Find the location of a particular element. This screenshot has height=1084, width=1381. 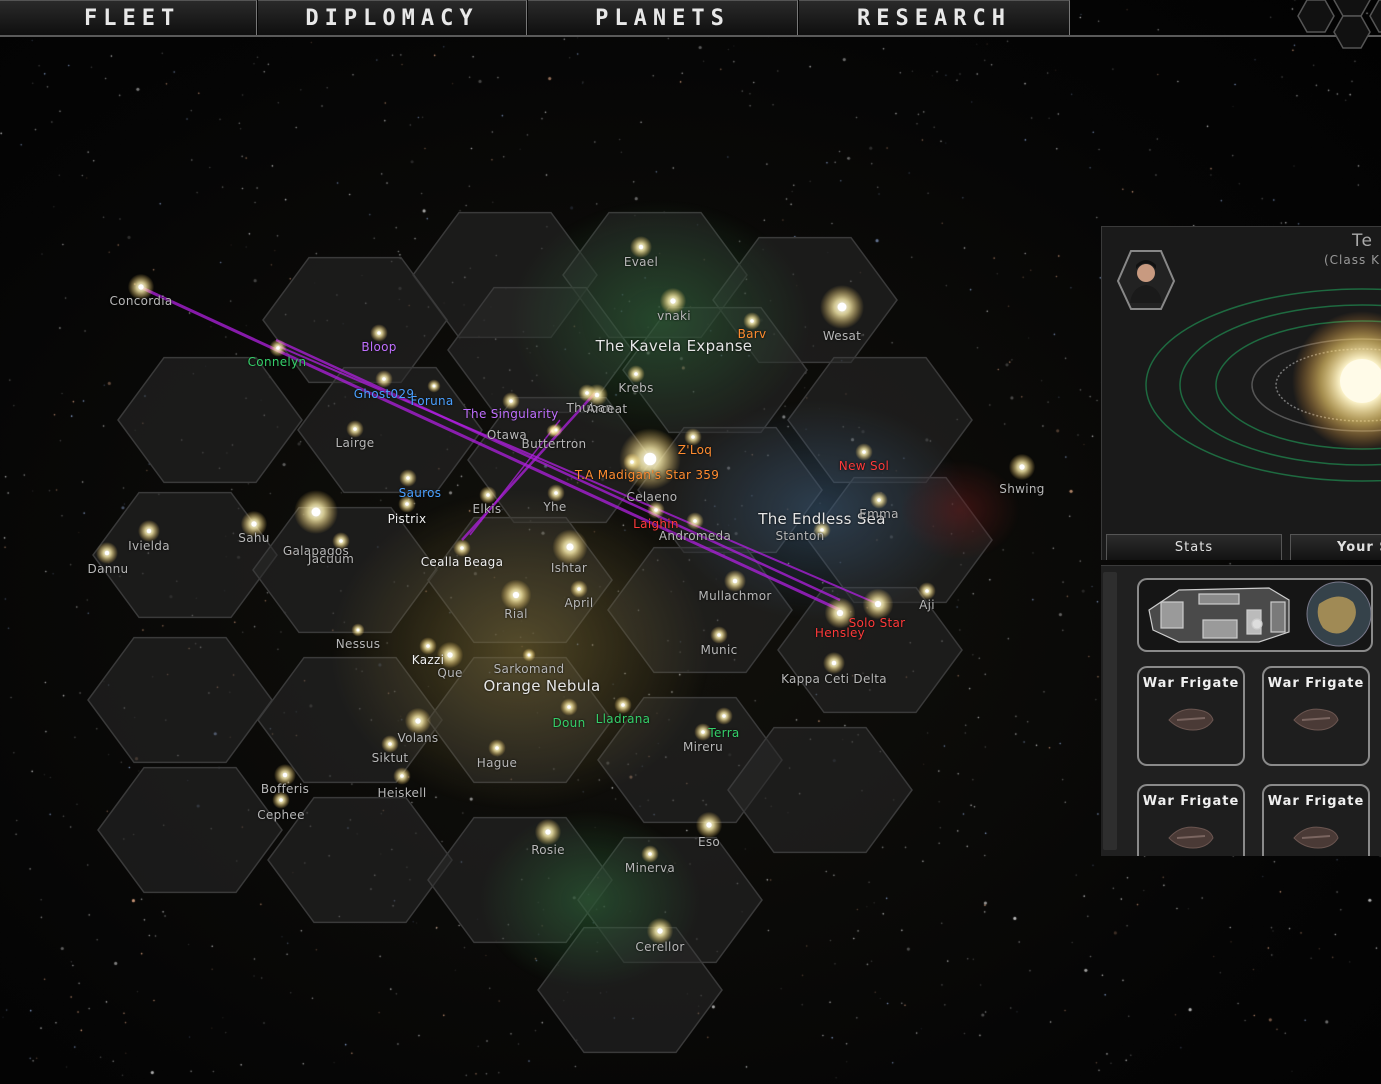

system-label: Bofferis is located at coordinates (285, 789).